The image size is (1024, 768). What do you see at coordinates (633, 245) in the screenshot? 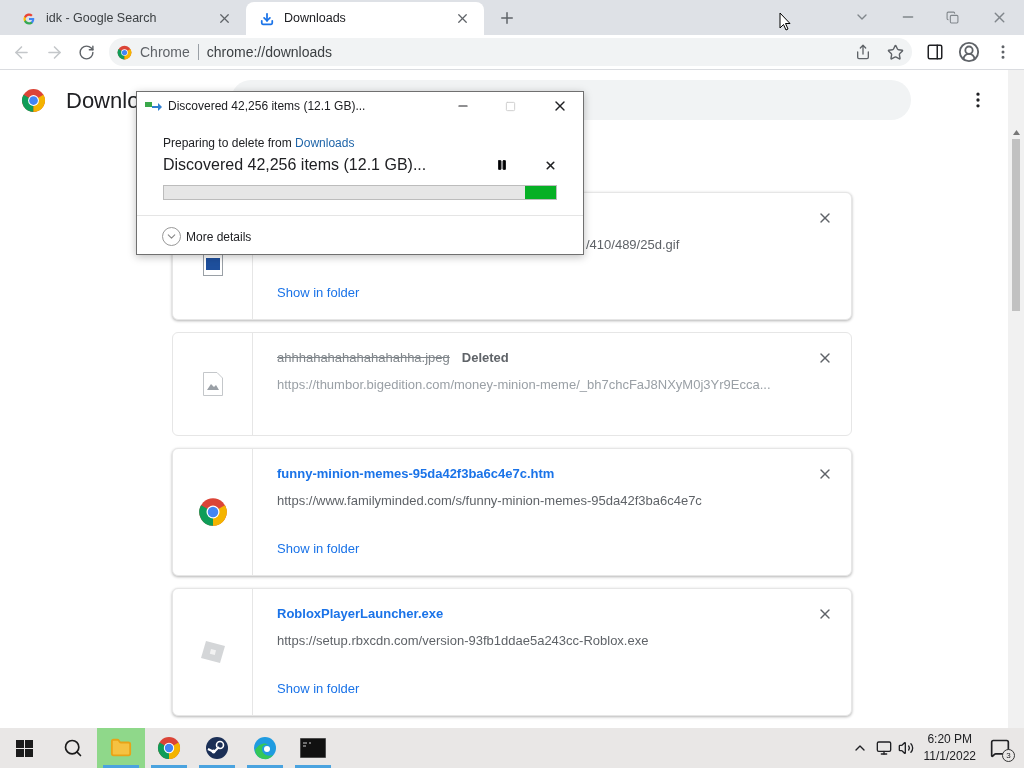
I see `source-url: /410/489/25d.gif` at bounding box center [633, 245].